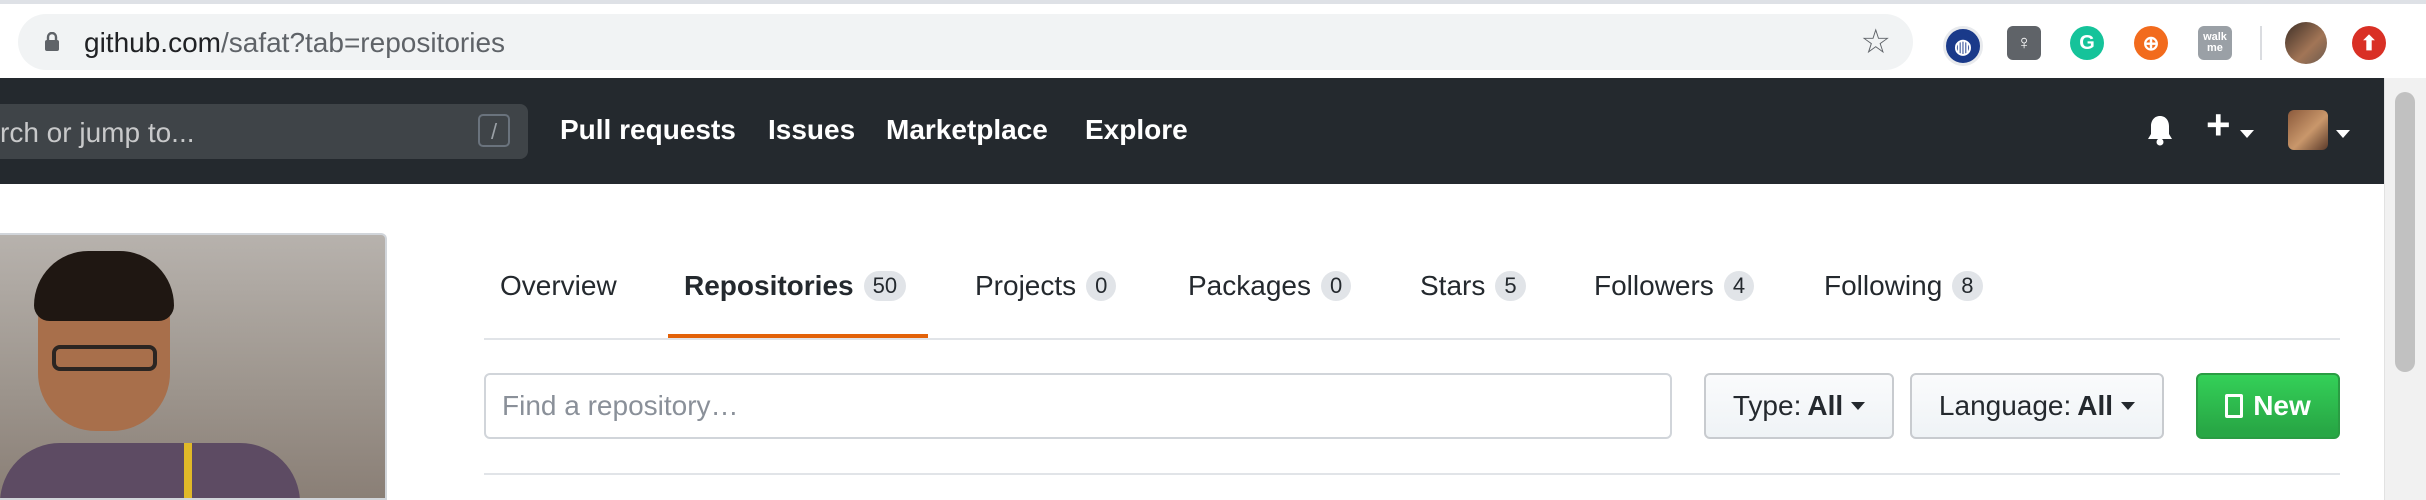 This screenshot has height=500, width=2426. I want to click on stars-count-badge: 5, so click(1510, 286).